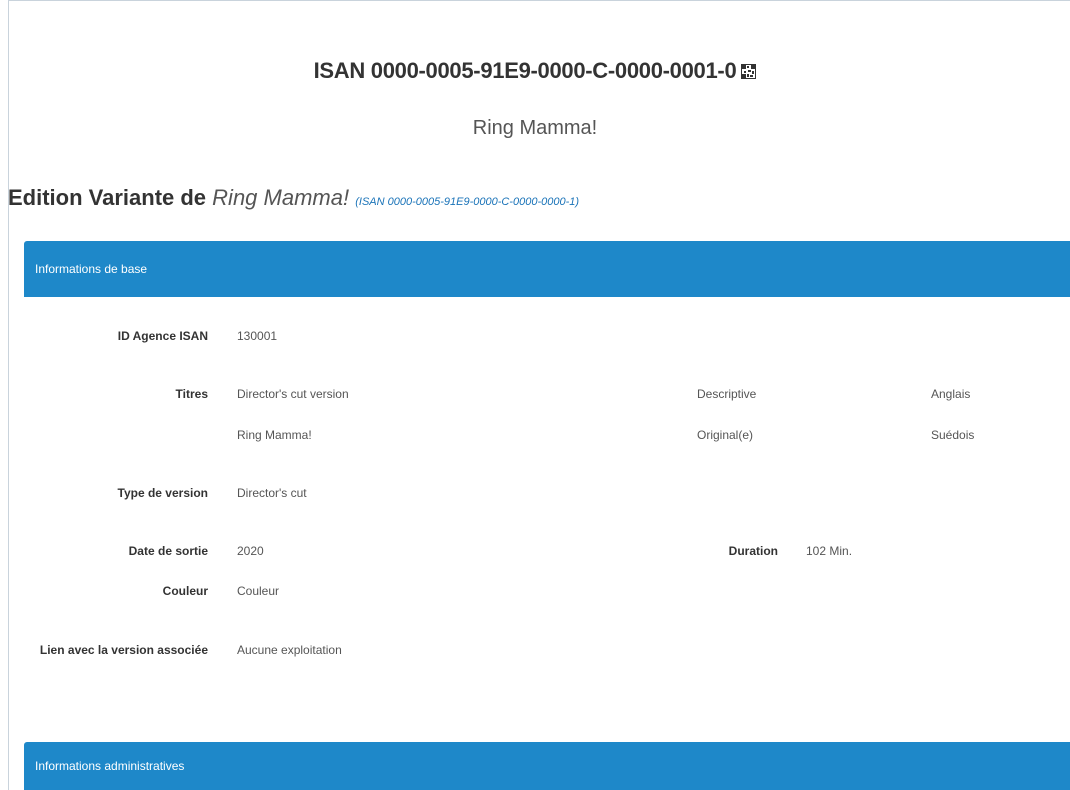 Image resolution: width=1070 pixels, height=790 pixels. What do you see at coordinates (107, 197) in the screenshot?
I see `edition-label: Edition Variante de` at bounding box center [107, 197].